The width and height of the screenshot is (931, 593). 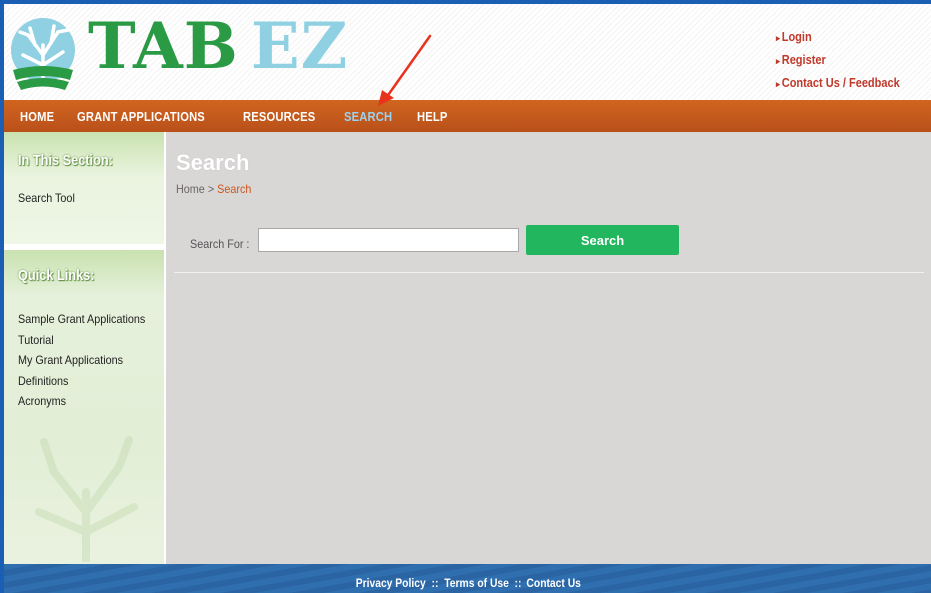 What do you see at coordinates (838, 83) in the screenshot?
I see `contact-feedback-link: ▸ Contact Us / Feedback` at bounding box center [838, 83].